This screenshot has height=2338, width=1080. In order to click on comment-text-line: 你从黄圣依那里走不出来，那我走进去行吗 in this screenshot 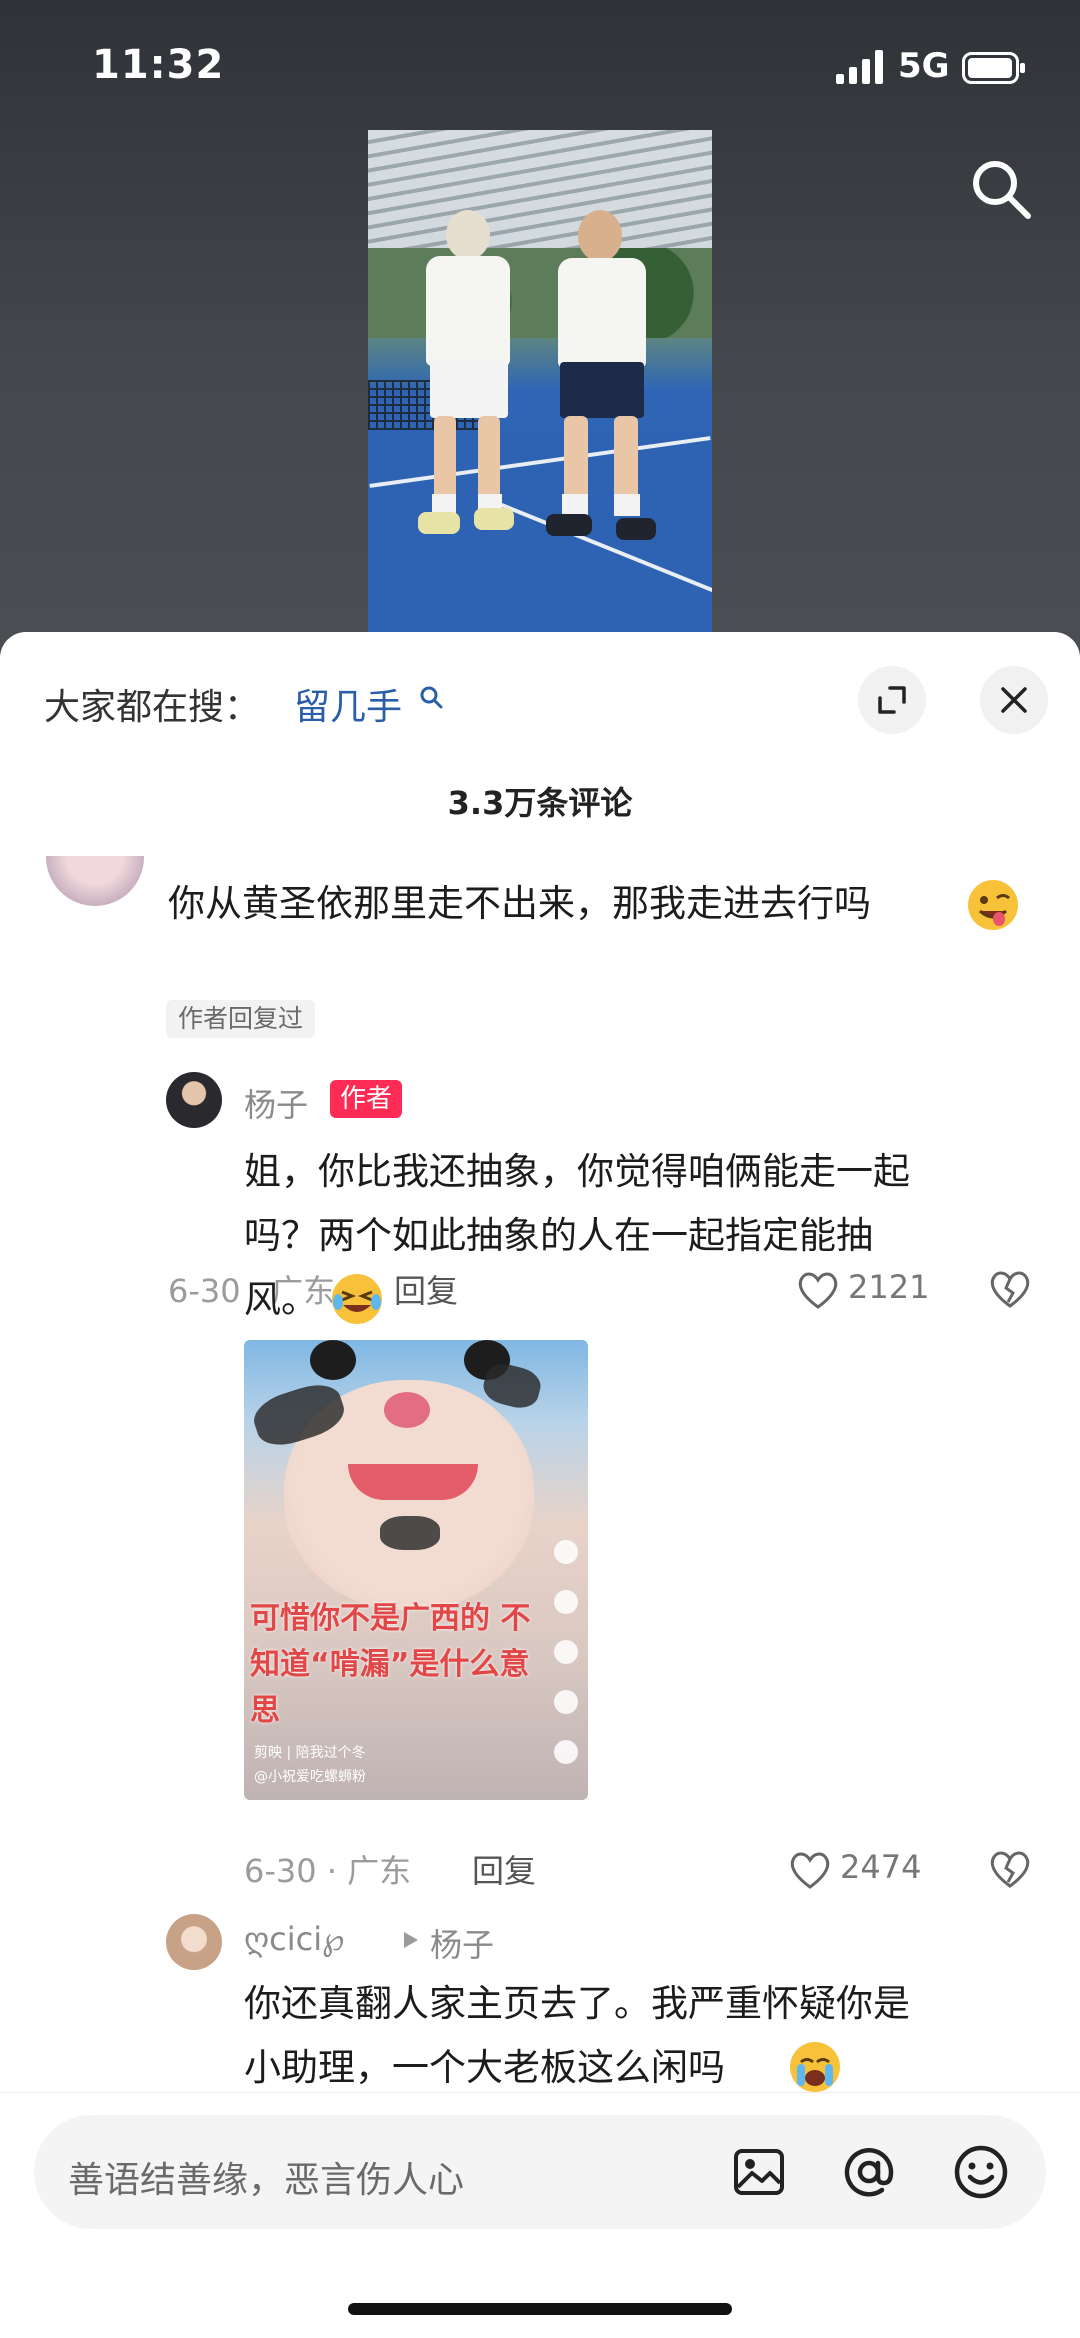, I will do `click(519, 903)`.